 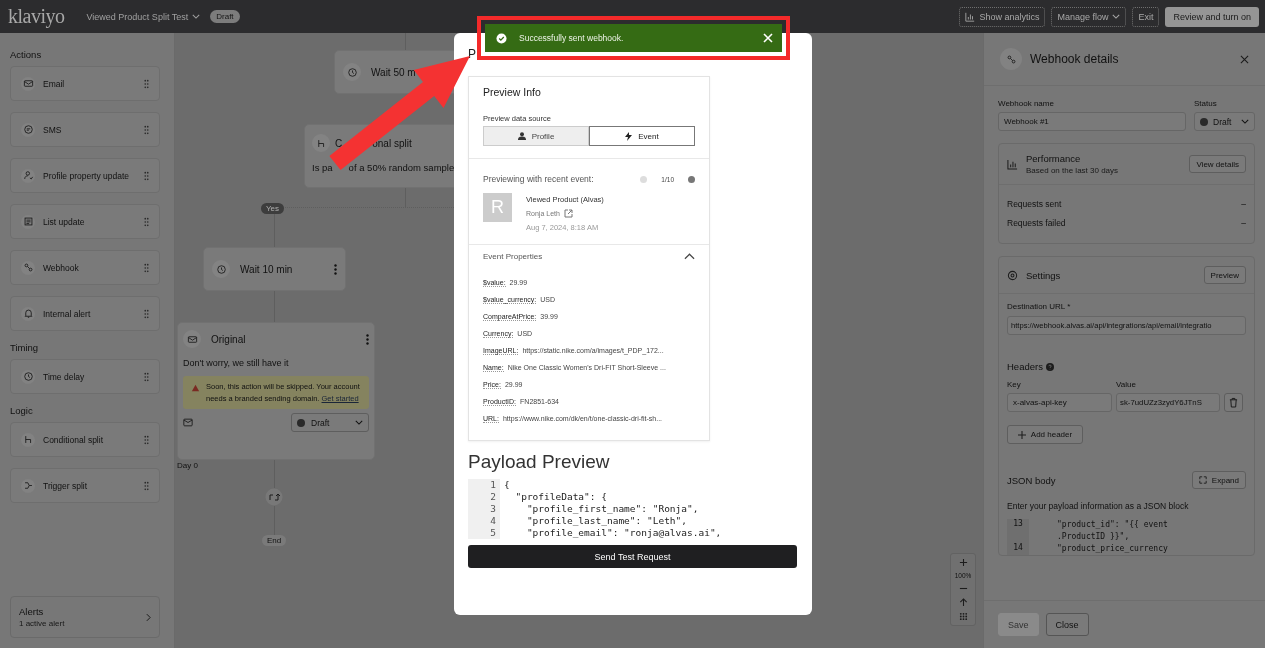 What do you see at coordinates (229, 339) in the screenshot?
I see `node-title: Original` at bounding box center [229, 339].